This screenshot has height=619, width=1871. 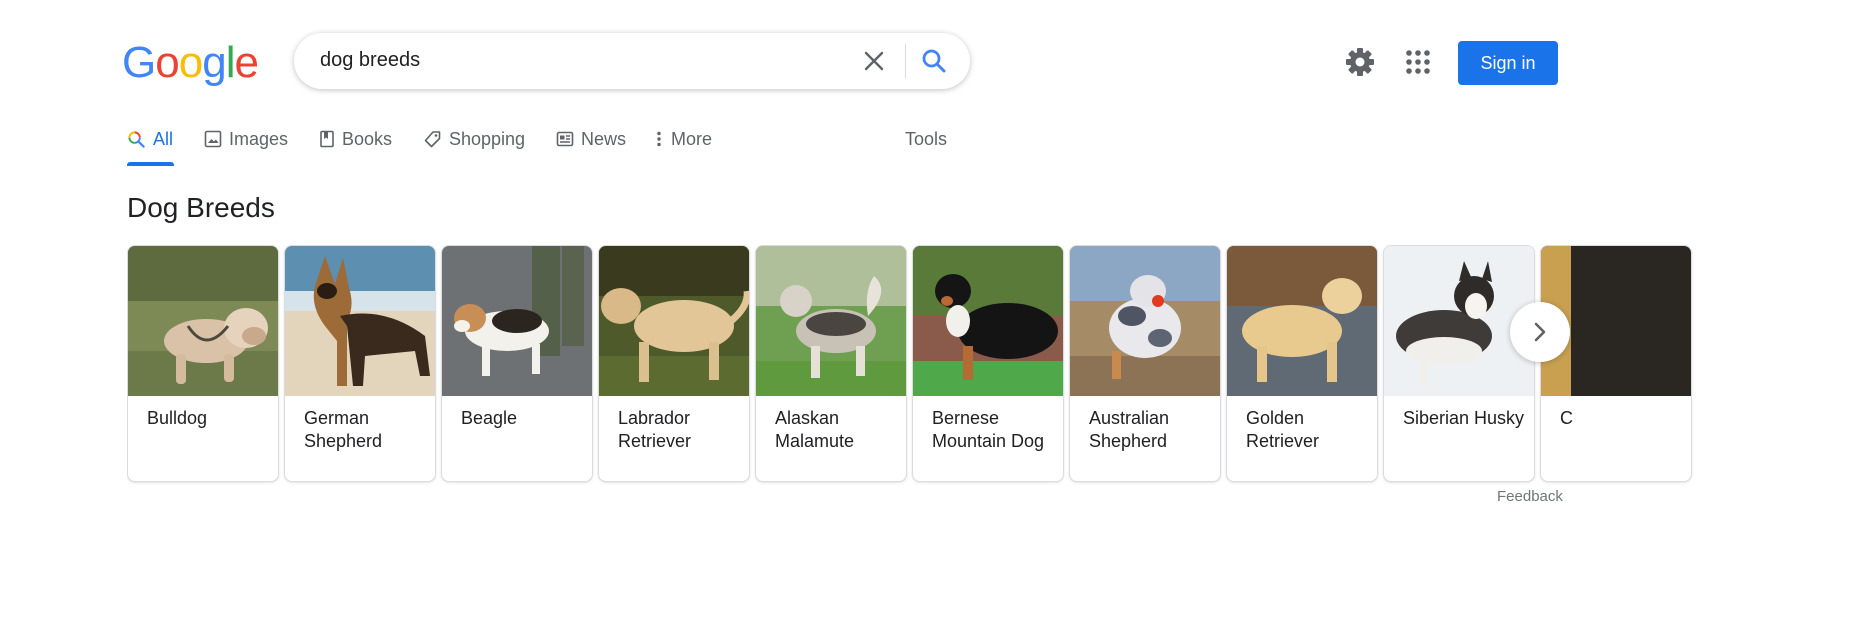 I want to click on breed-name: Alaskan Malamute, so click(x=815, y=429).